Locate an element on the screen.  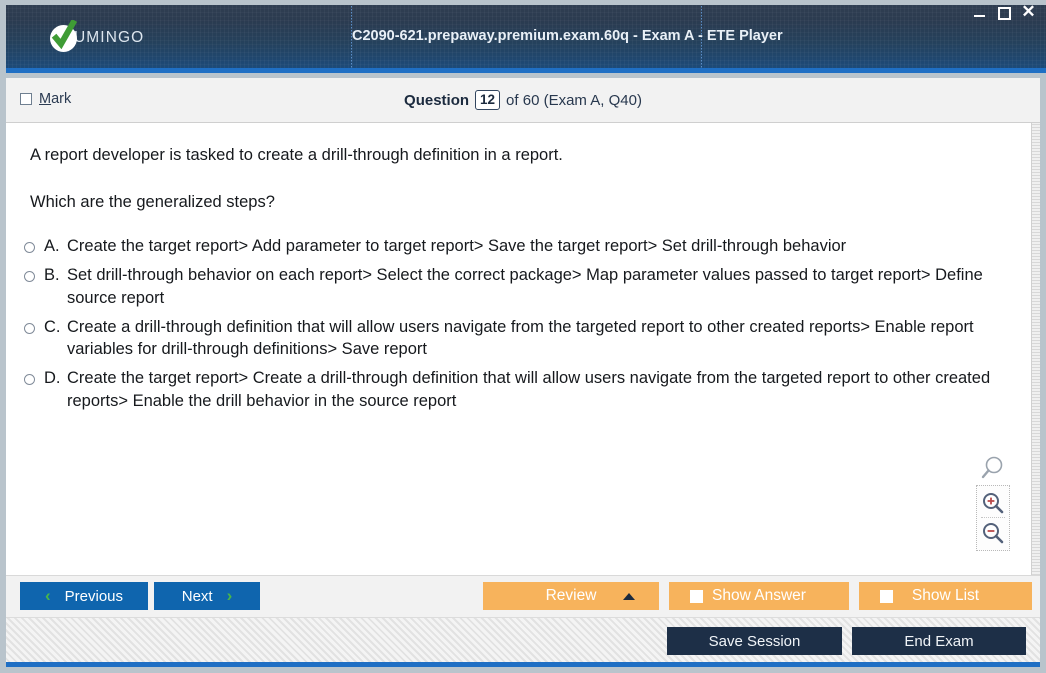
radio-icon-c is located at coordinates (29, 328).